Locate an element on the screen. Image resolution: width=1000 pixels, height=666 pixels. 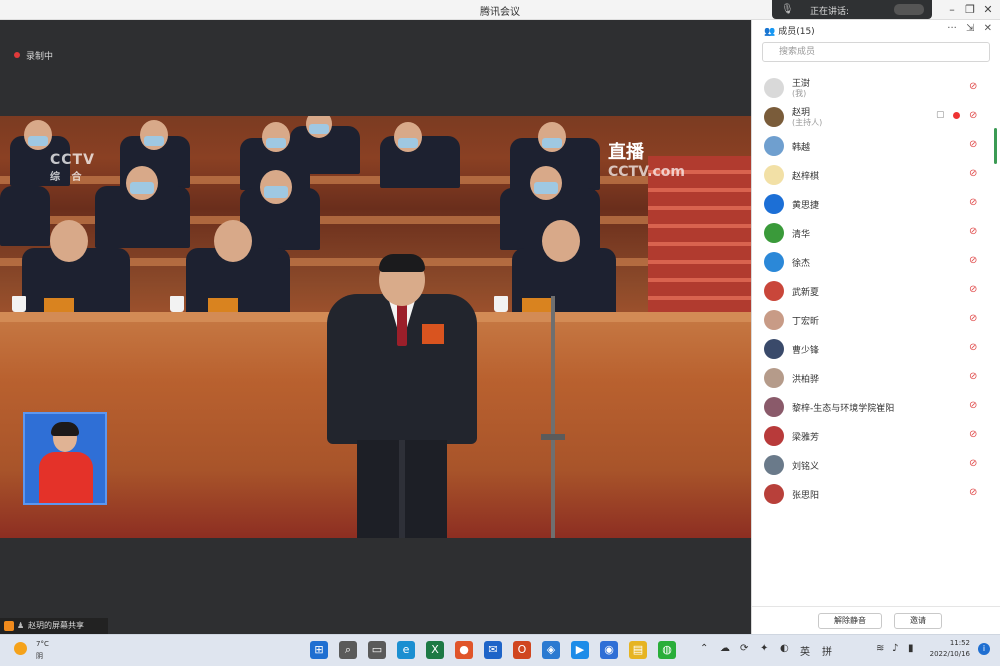
panel-actions: ··· ⇲ ✕ is located at coordinates (966, 28).